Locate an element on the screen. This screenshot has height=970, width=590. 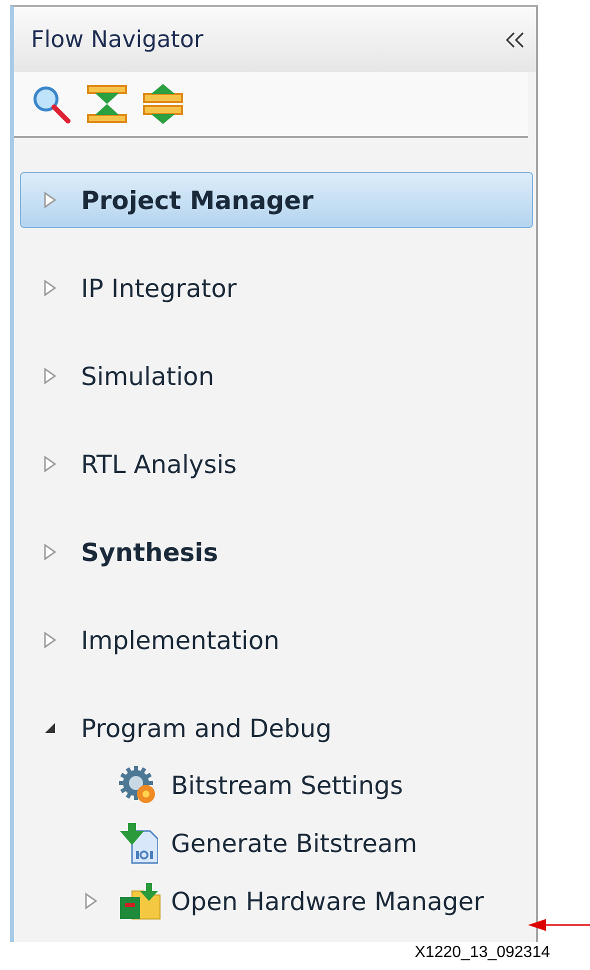
callout-arrow is located at coordinates (558, 925).